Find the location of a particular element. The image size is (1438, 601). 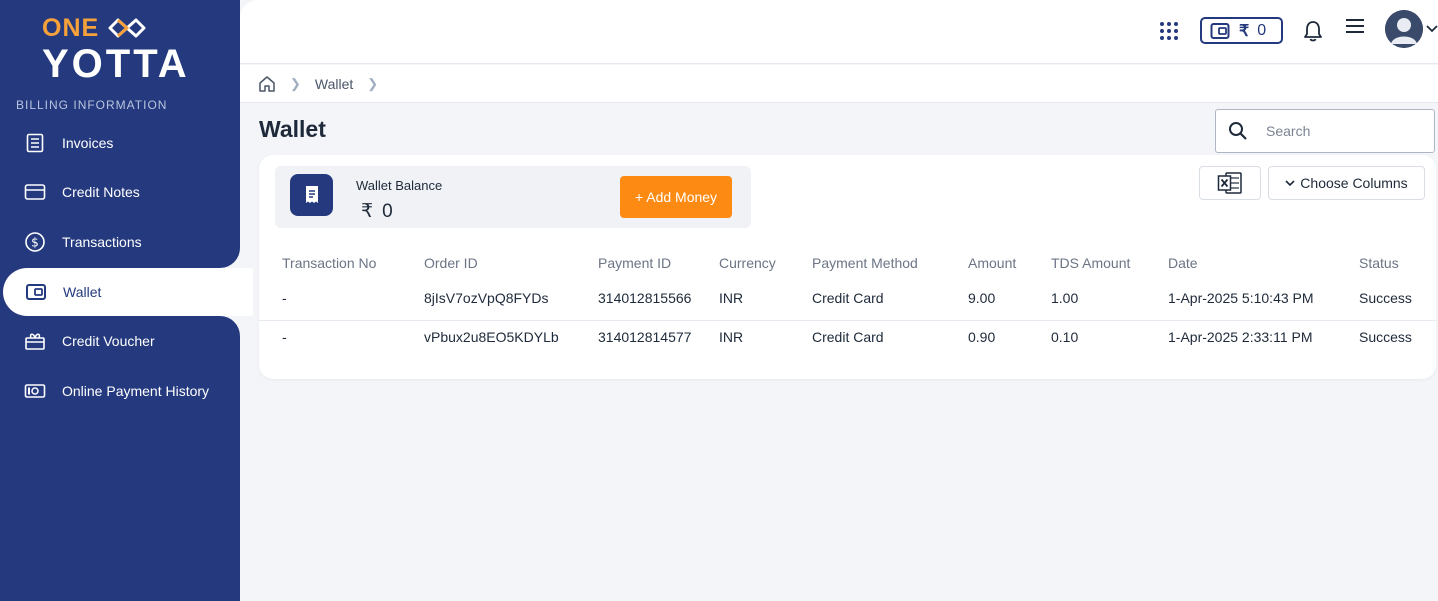

page-title: Wallet is located at coordinates (292, 129).